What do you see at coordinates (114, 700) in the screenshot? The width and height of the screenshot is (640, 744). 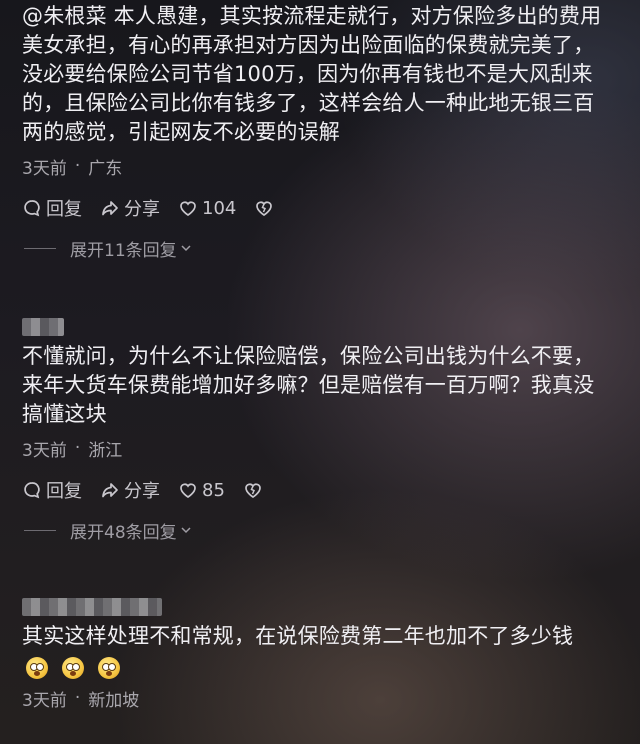 I see `comment-location: 新加坡` at bounding box center [114, 700].